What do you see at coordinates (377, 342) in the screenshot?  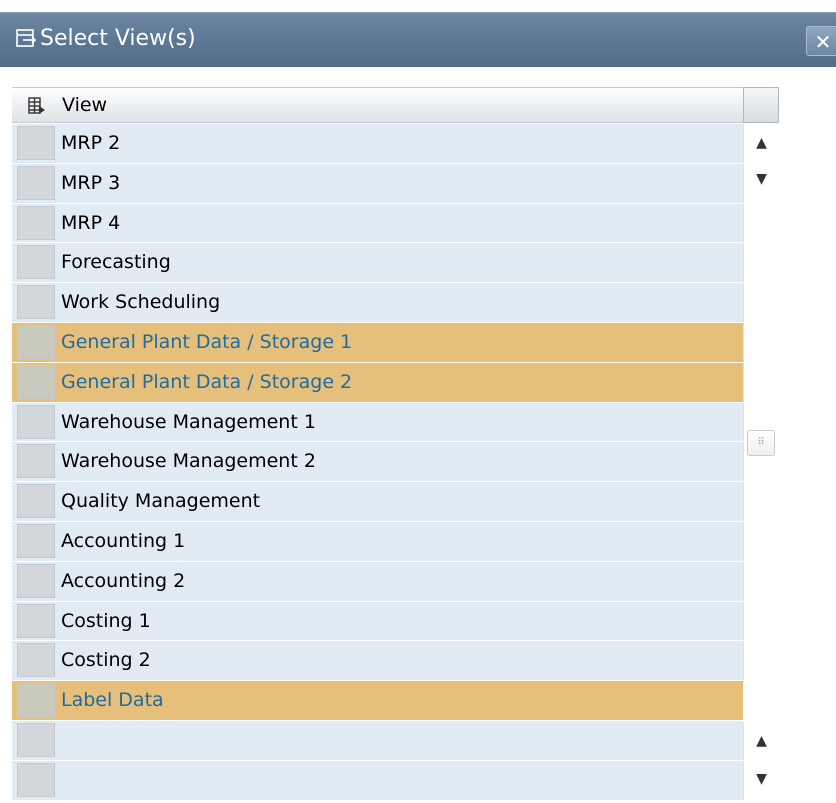 I see `table-row: General Plant Data / Storage 1` at bounding box center [377, 342].